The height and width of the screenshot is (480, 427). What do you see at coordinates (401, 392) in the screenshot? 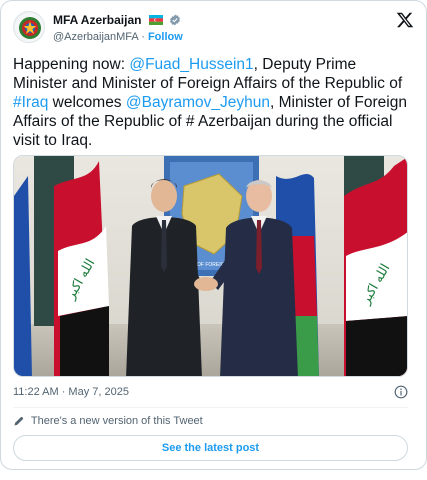
I see `info-icon` at bounding box center [401, 392].